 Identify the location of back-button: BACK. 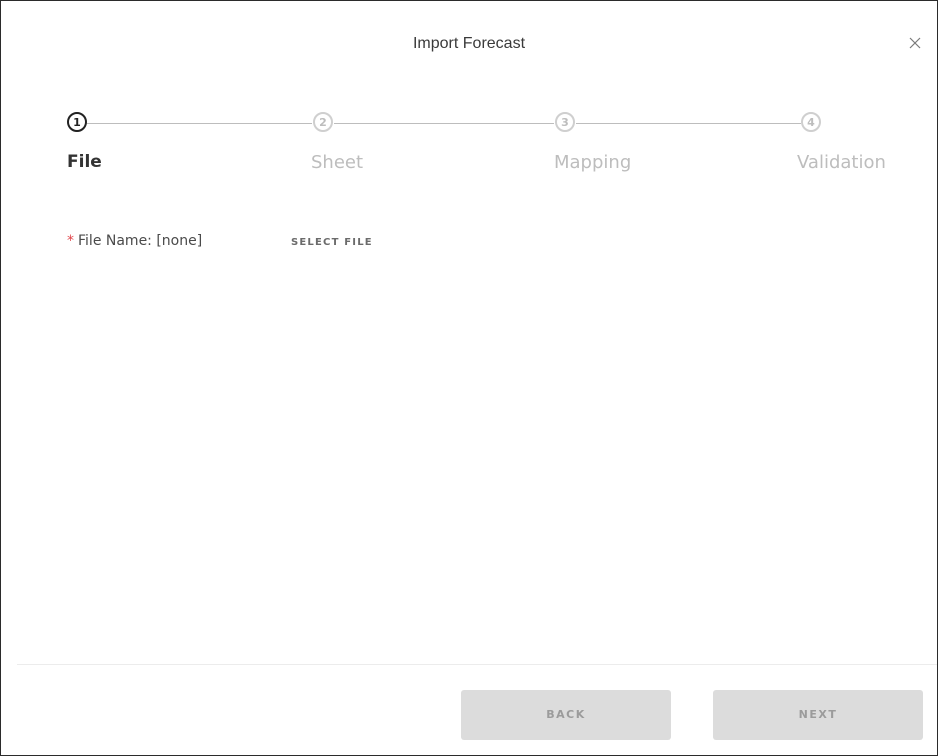
(566, 715).